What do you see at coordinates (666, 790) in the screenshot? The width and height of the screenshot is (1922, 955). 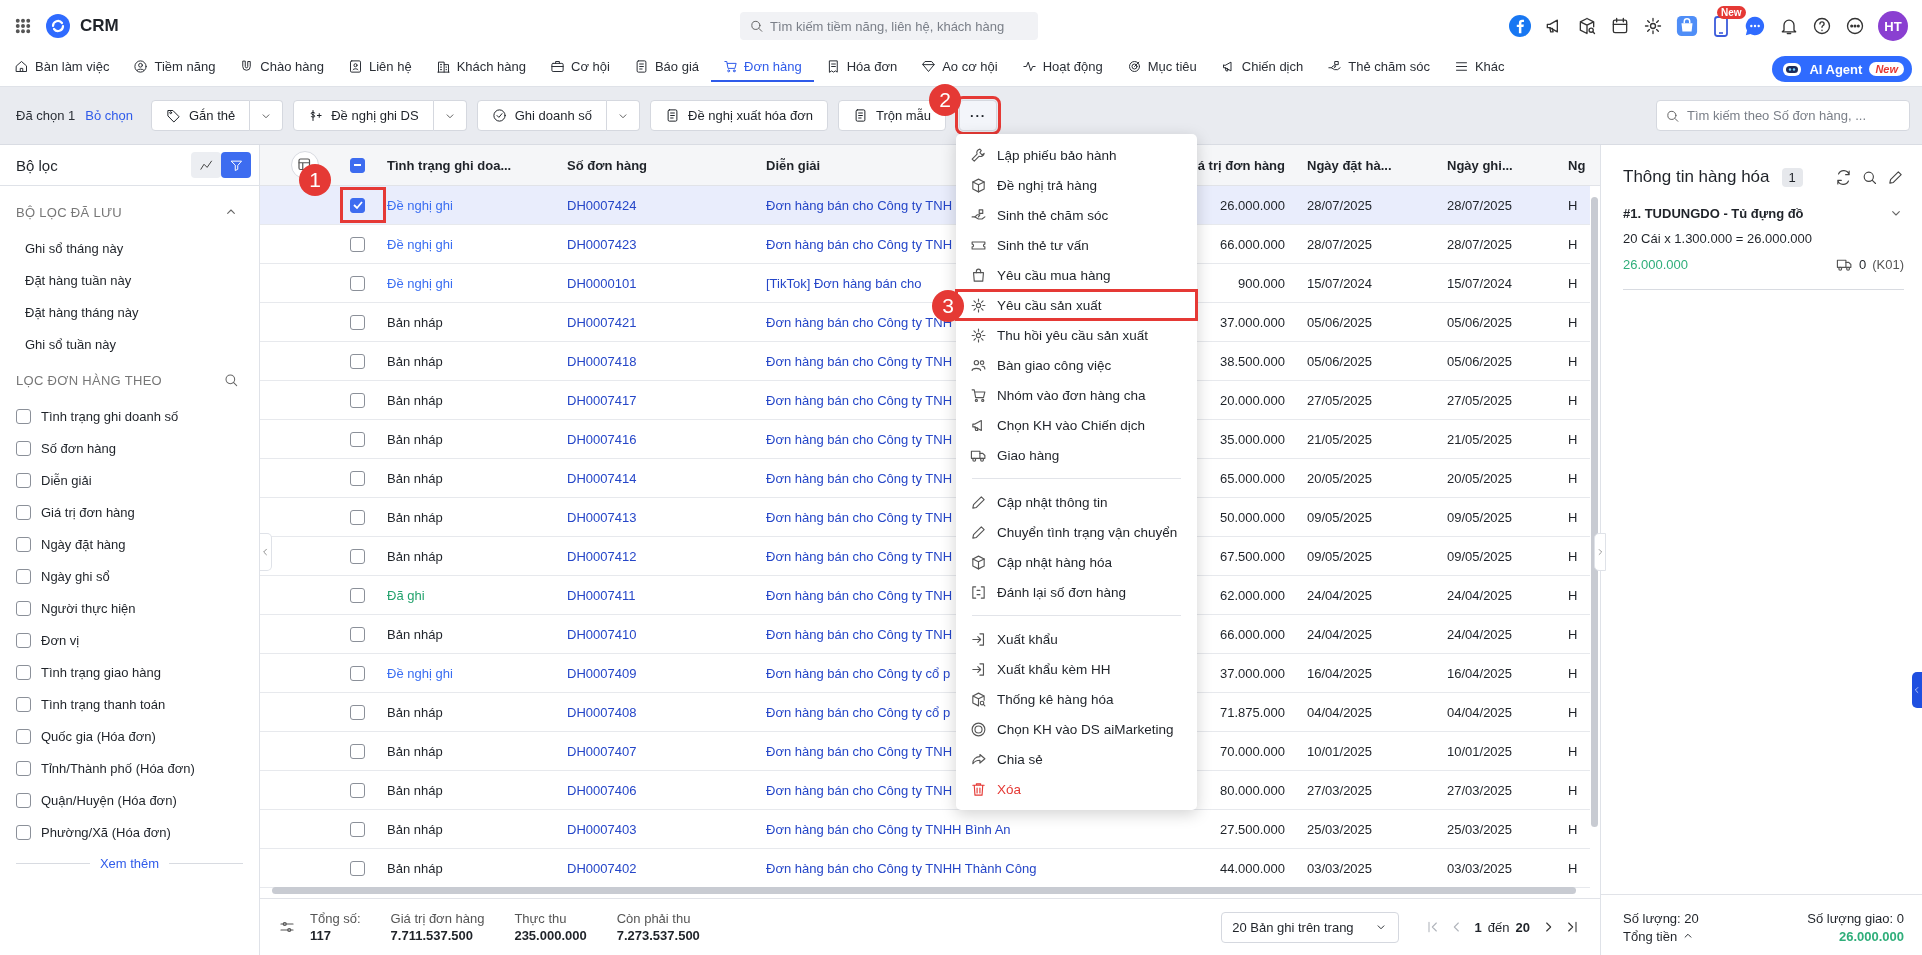 I see `order-number-link: DH0007406` at bounding box center [666, 790].